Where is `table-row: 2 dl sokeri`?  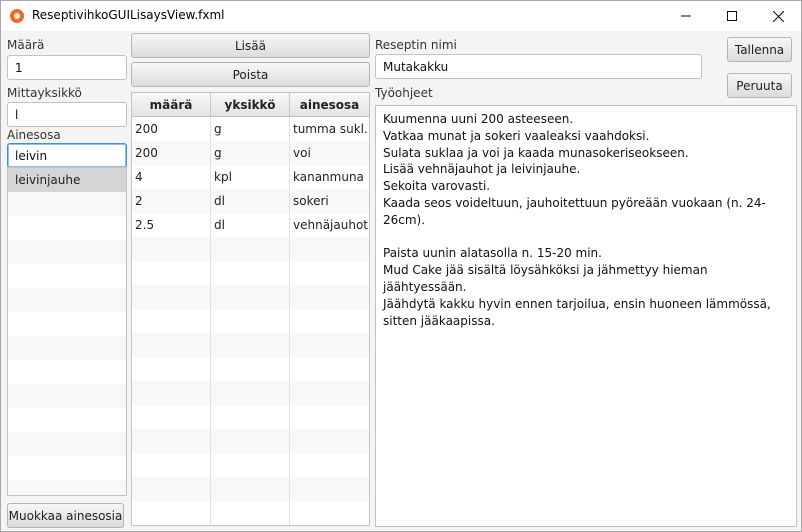
table-row: 2 dl sokeri is located at coordinates (250, 201).